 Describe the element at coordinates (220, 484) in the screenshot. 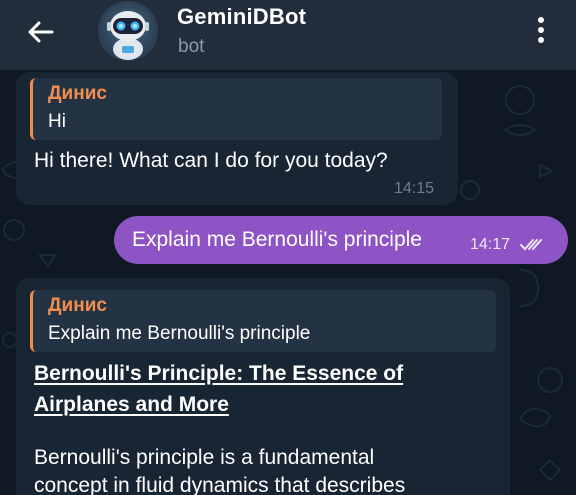

I see `message-paragraph: concept in fluid dynamics that describes` at that location.